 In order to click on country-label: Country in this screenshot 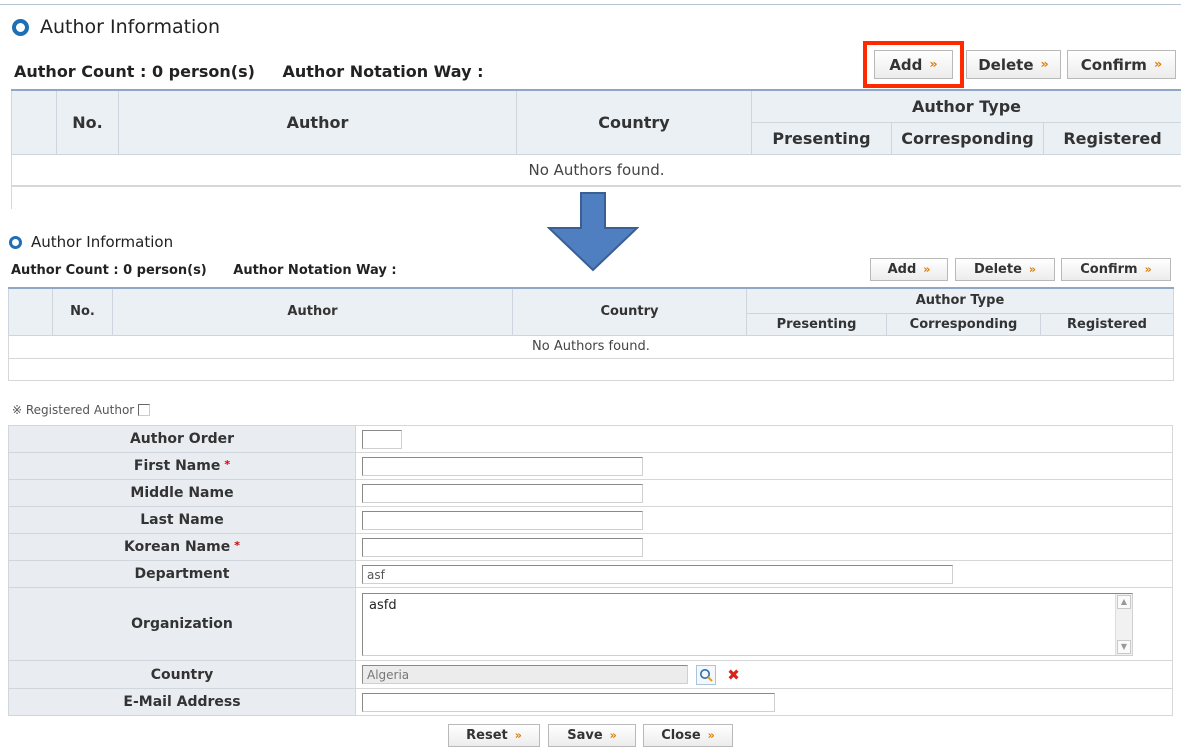, I will do `click(182, 674)`.